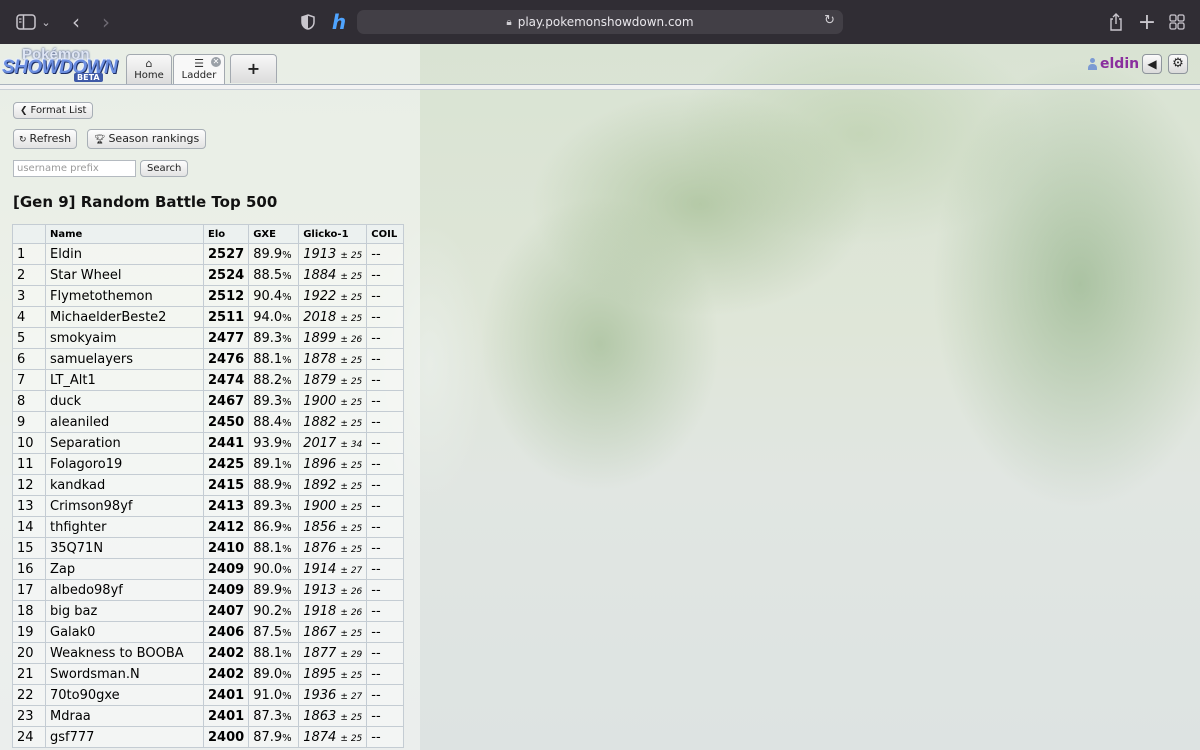 Image resolution: width=1200 pixels, height=750 pixels. I want to click on table-row: 19 Galak0 2406 87.5% 1867 ± 25 --, so click(208, 632).